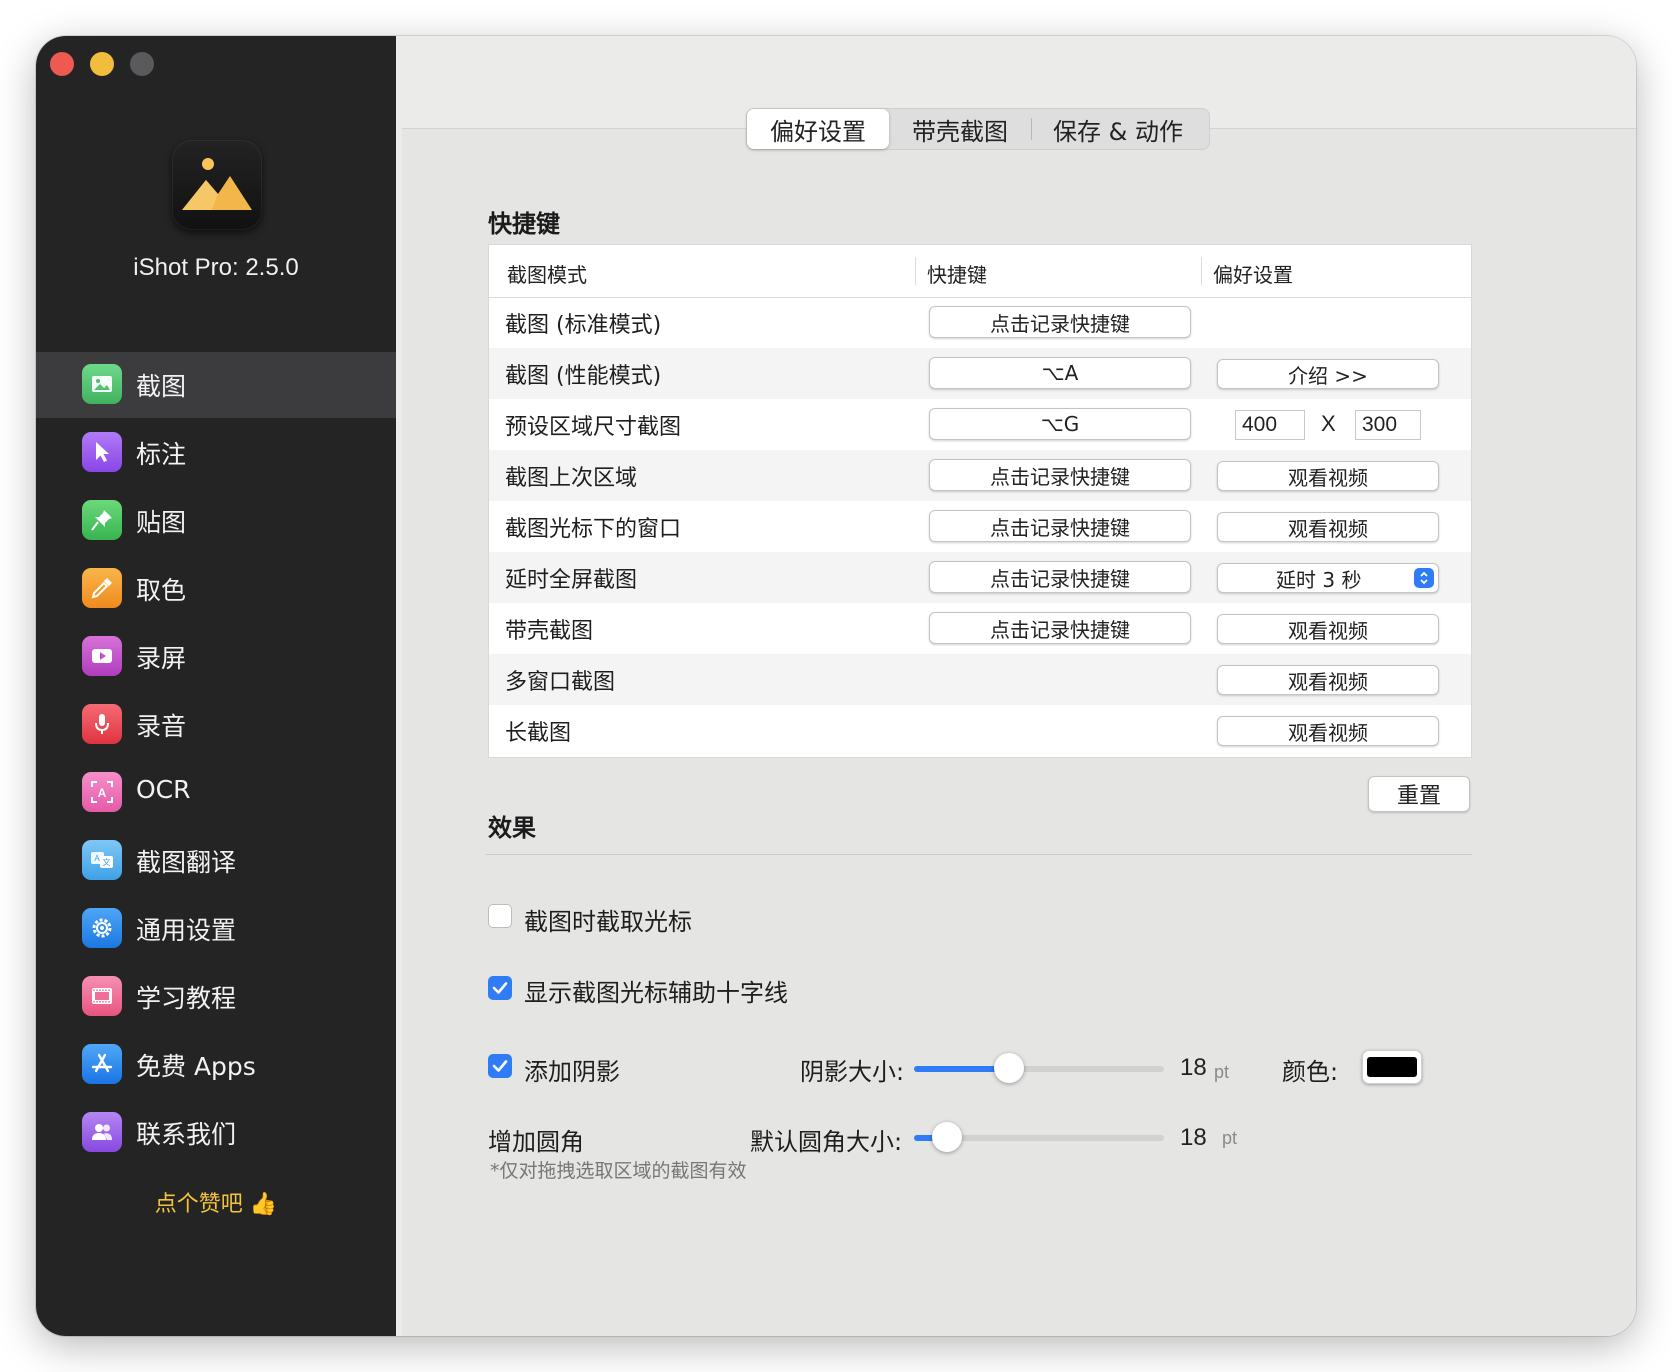 Image resolution: width=1672 pixels, height=1372 pixels. Describe the element at coordinates (960, 131) in the screenshot. I see `tab-label: 带壳截图` at that location.